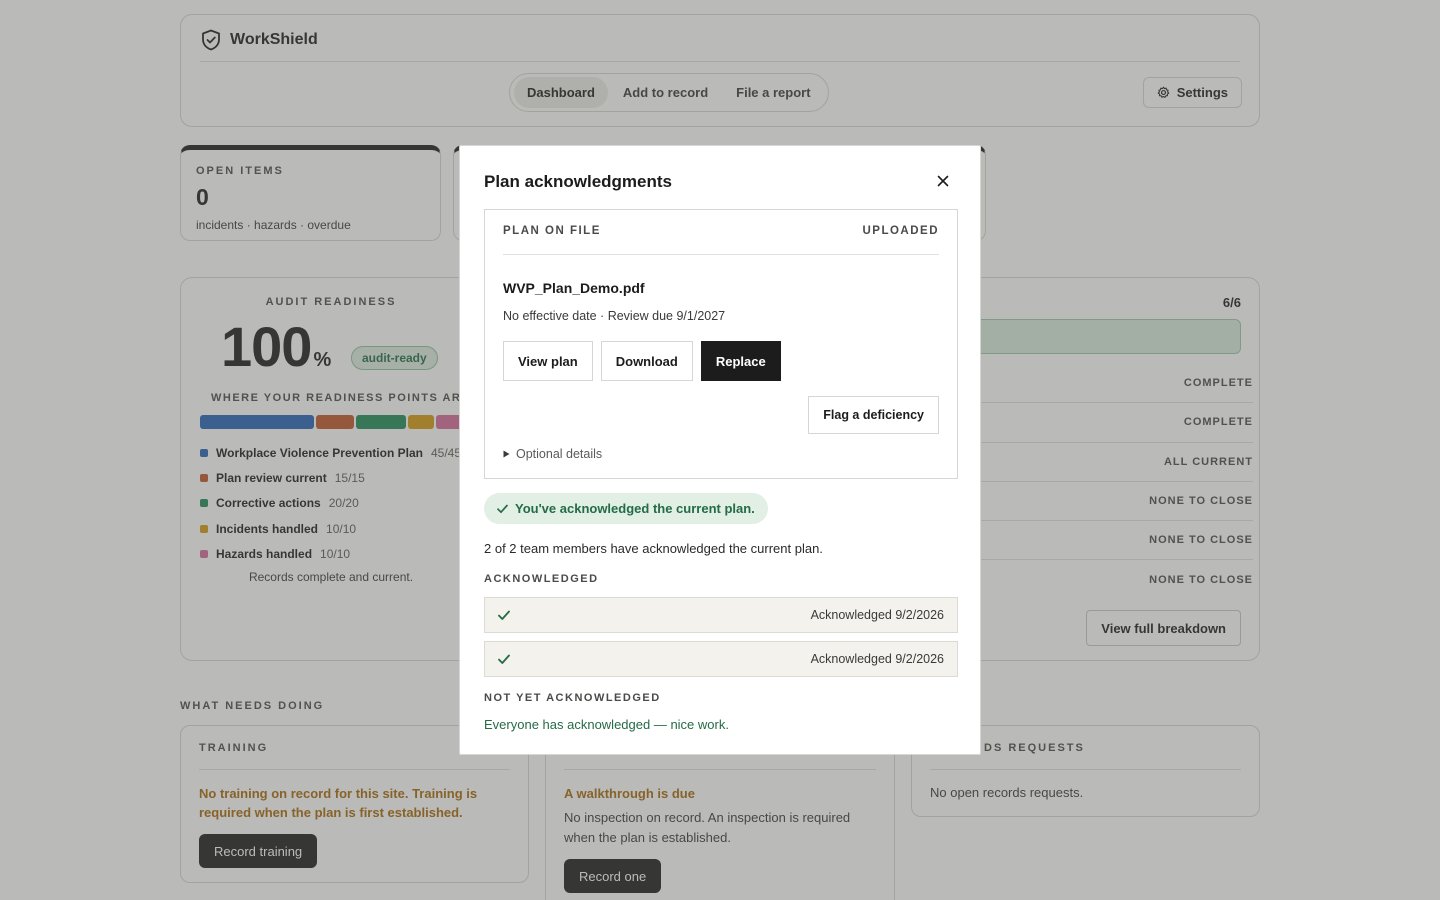  What do you see at coordinates (614, 316) in the screenshot?
I see `plan-meta: No effective date · Review due 9/1/2027` at bounding box center [614, 316].